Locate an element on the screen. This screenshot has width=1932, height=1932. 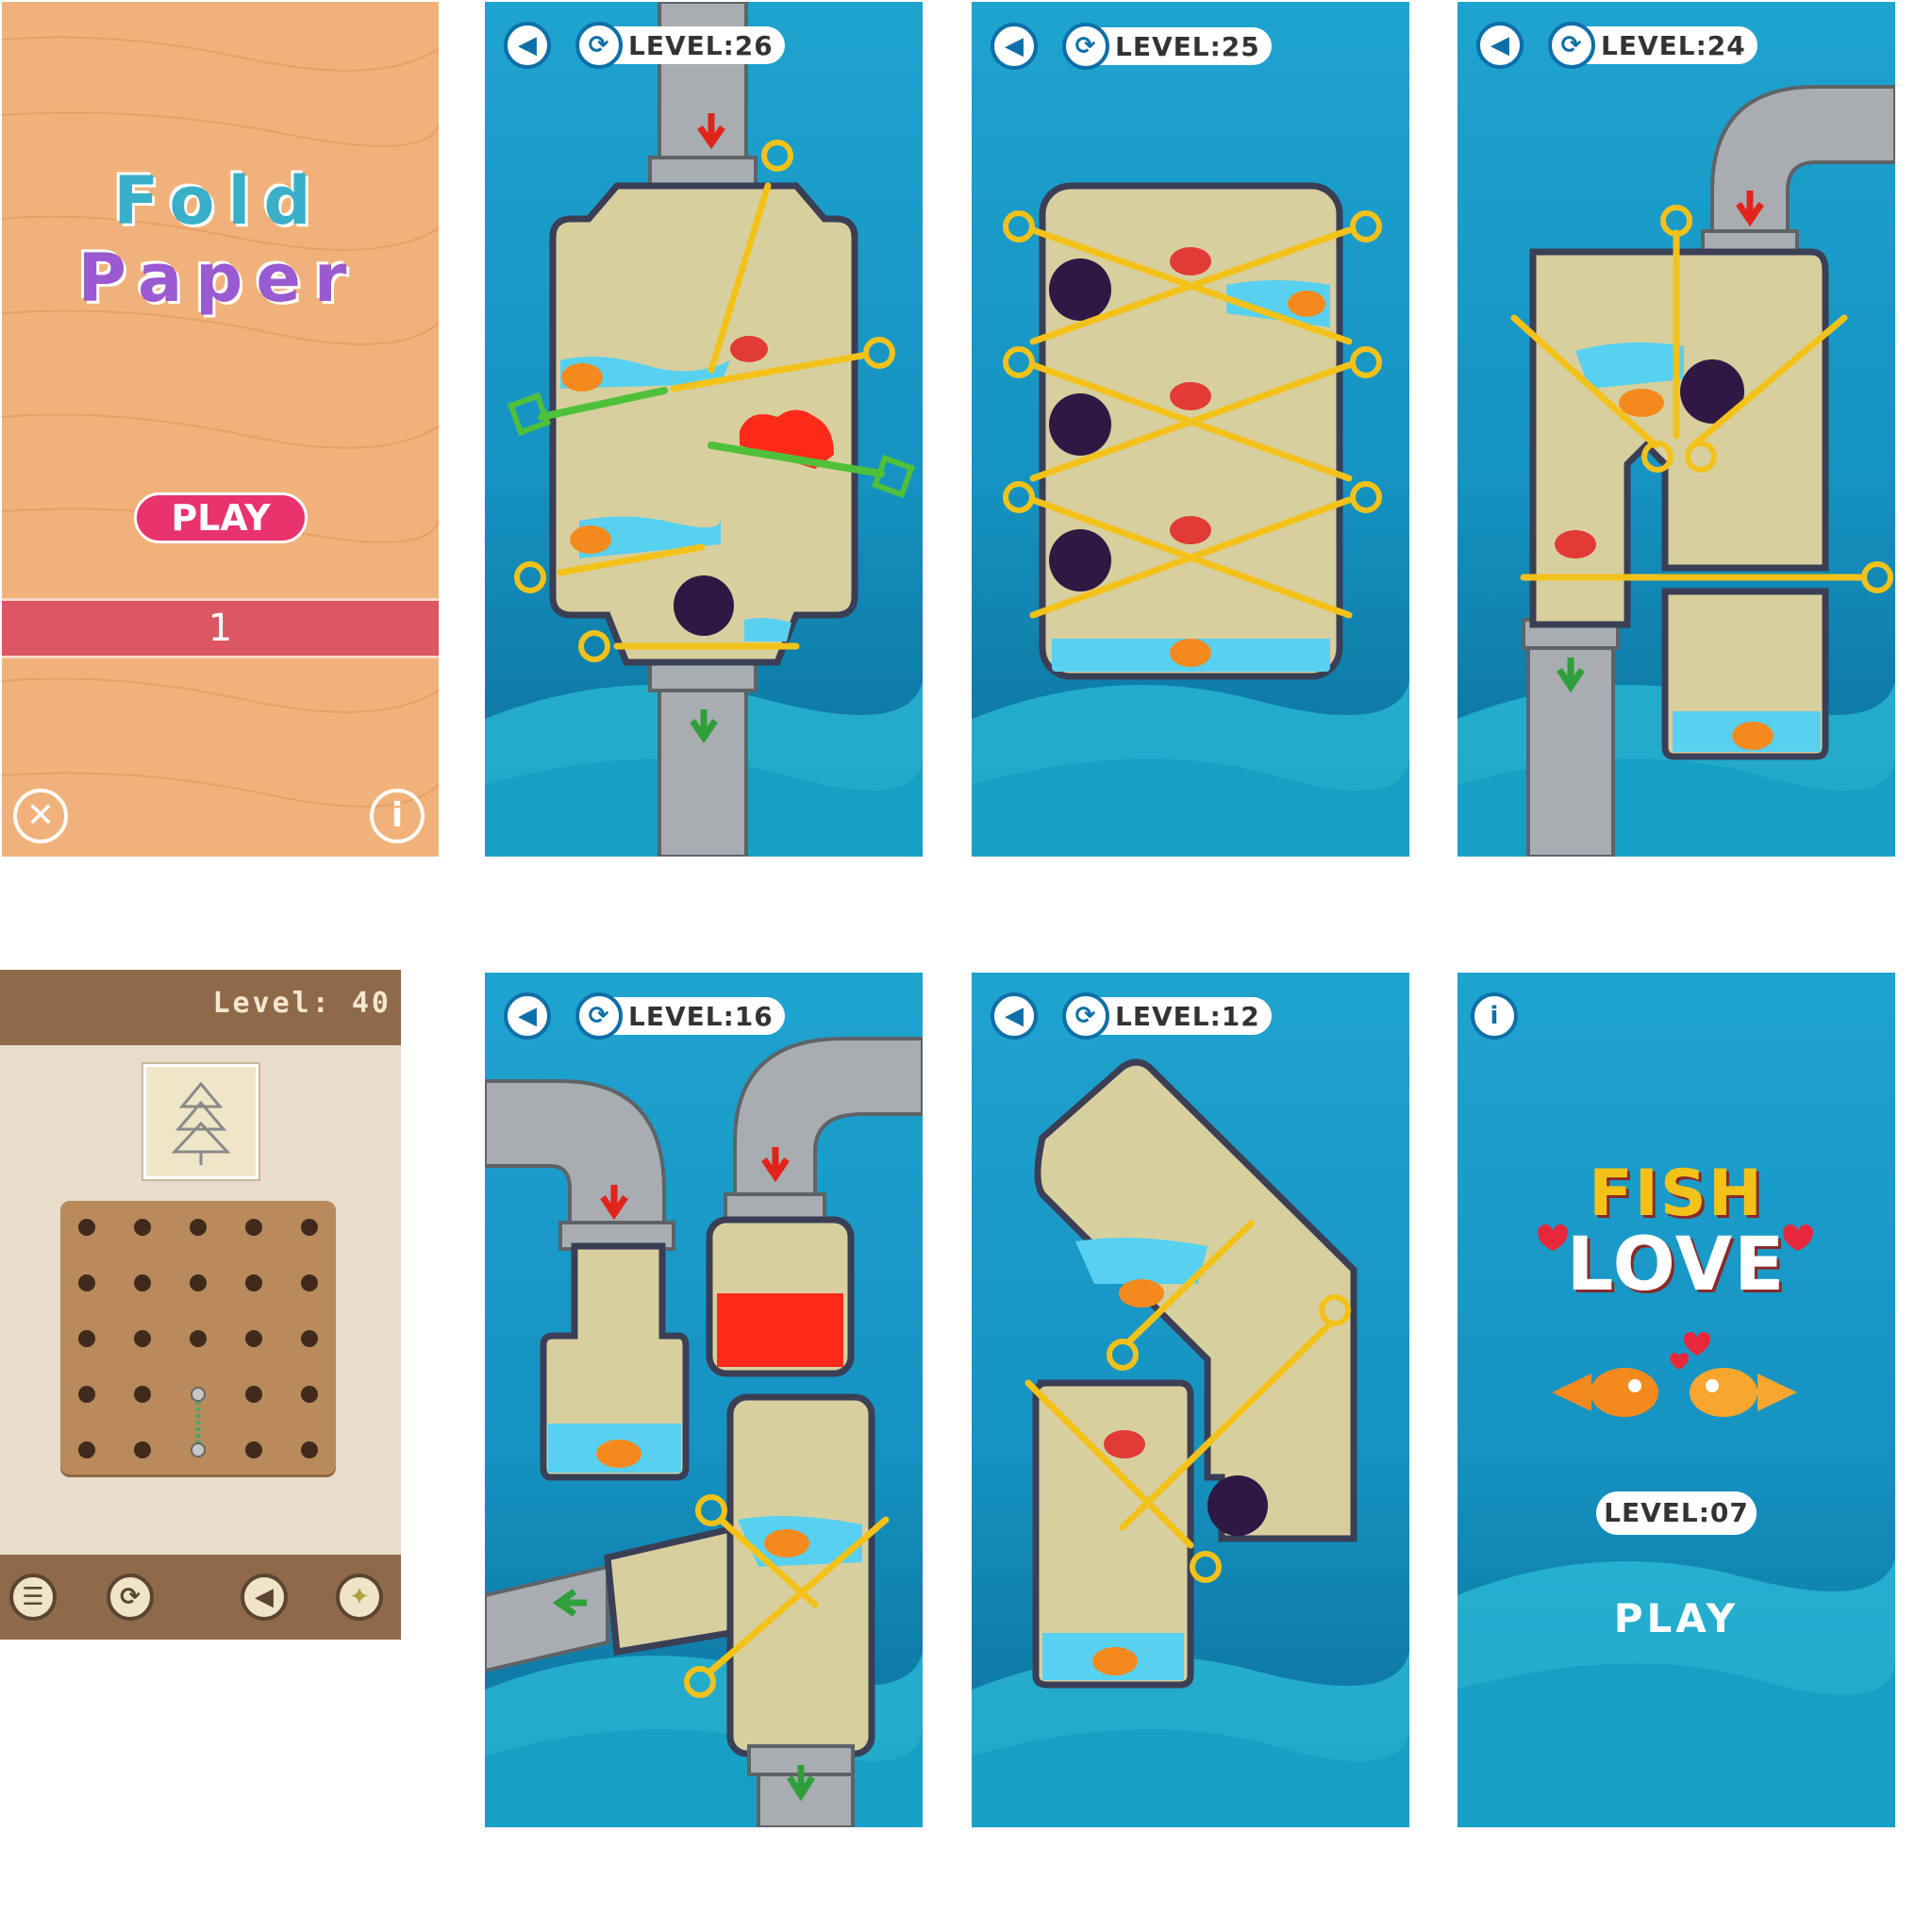
level-12-screen: ◀ ⟳ LEVEL:12 is located at coordinates (1190, 1400).